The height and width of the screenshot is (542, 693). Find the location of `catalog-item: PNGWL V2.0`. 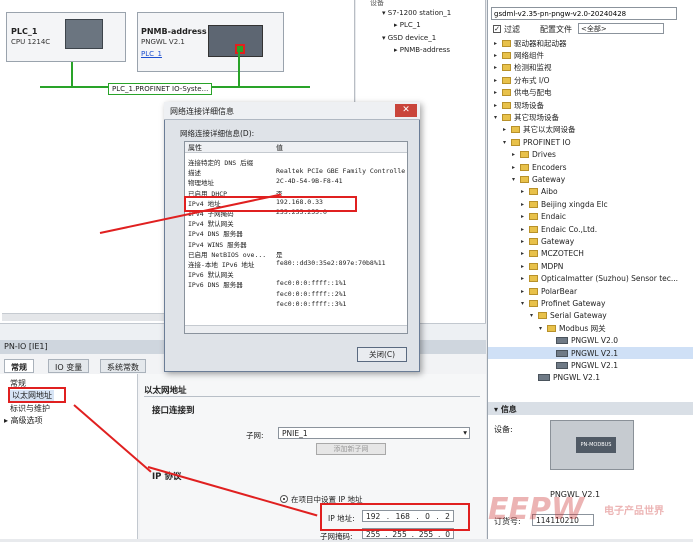

catalog-item: PNGWL V2.0 is located at coordinates (553, 341).